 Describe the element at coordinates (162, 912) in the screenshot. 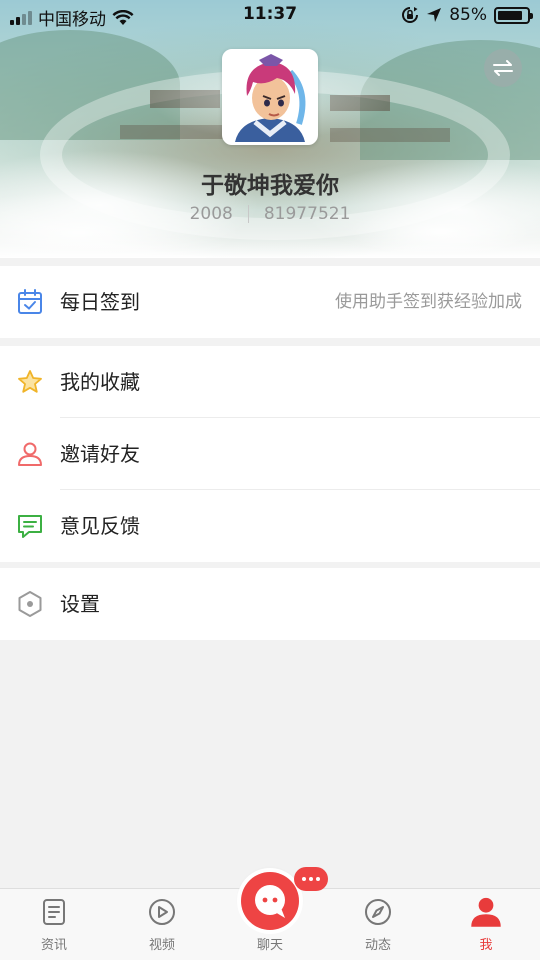

I see `play-icon` at that location.